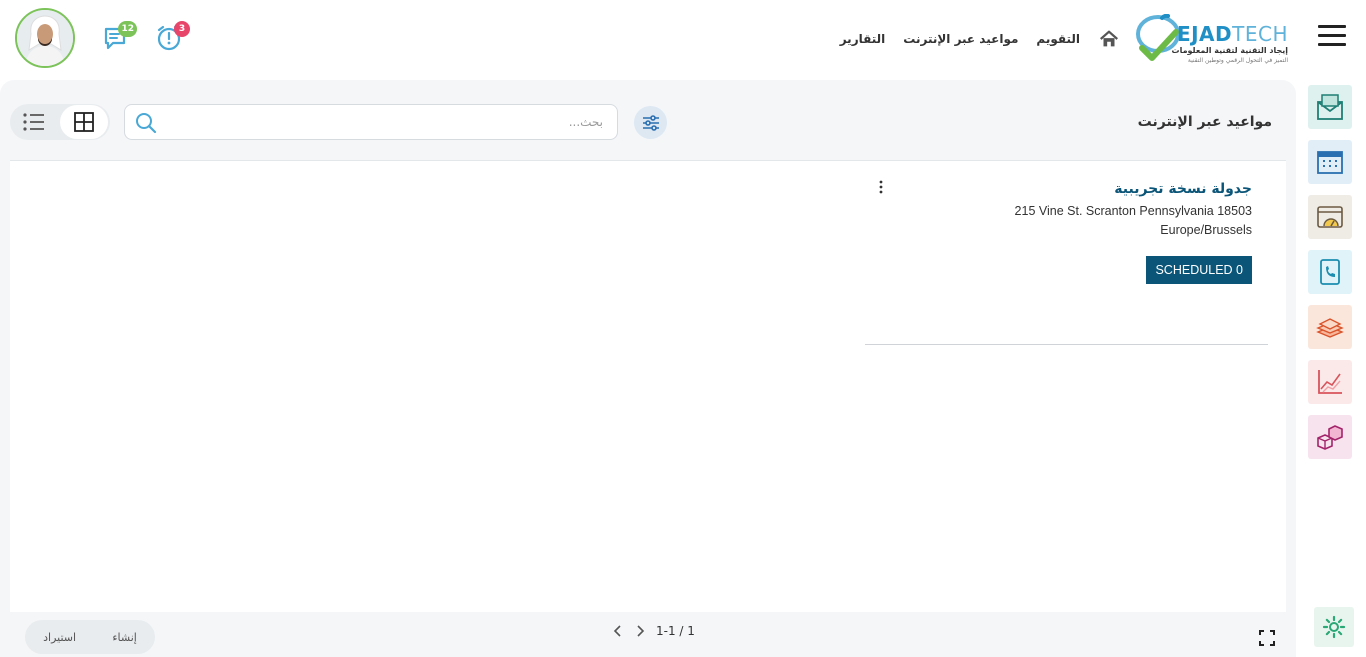  Describe the element at coordinates (146, 123) in the screenshot. I see `search-icon` at that location.